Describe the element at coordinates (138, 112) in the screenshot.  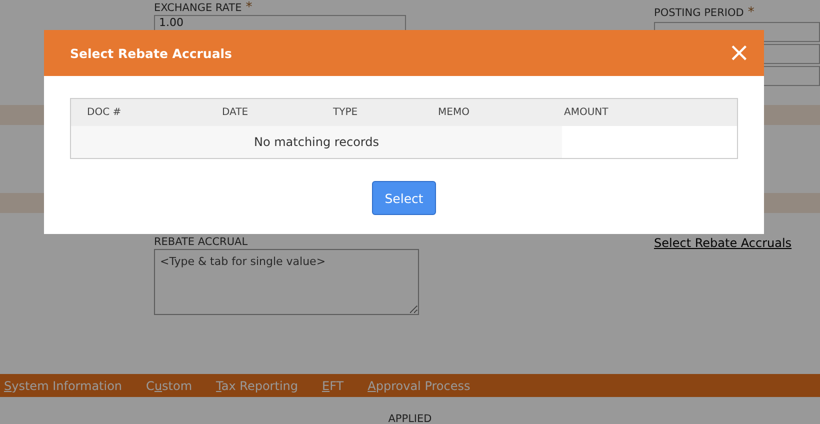
I see `column-header: DOC #` at that location.